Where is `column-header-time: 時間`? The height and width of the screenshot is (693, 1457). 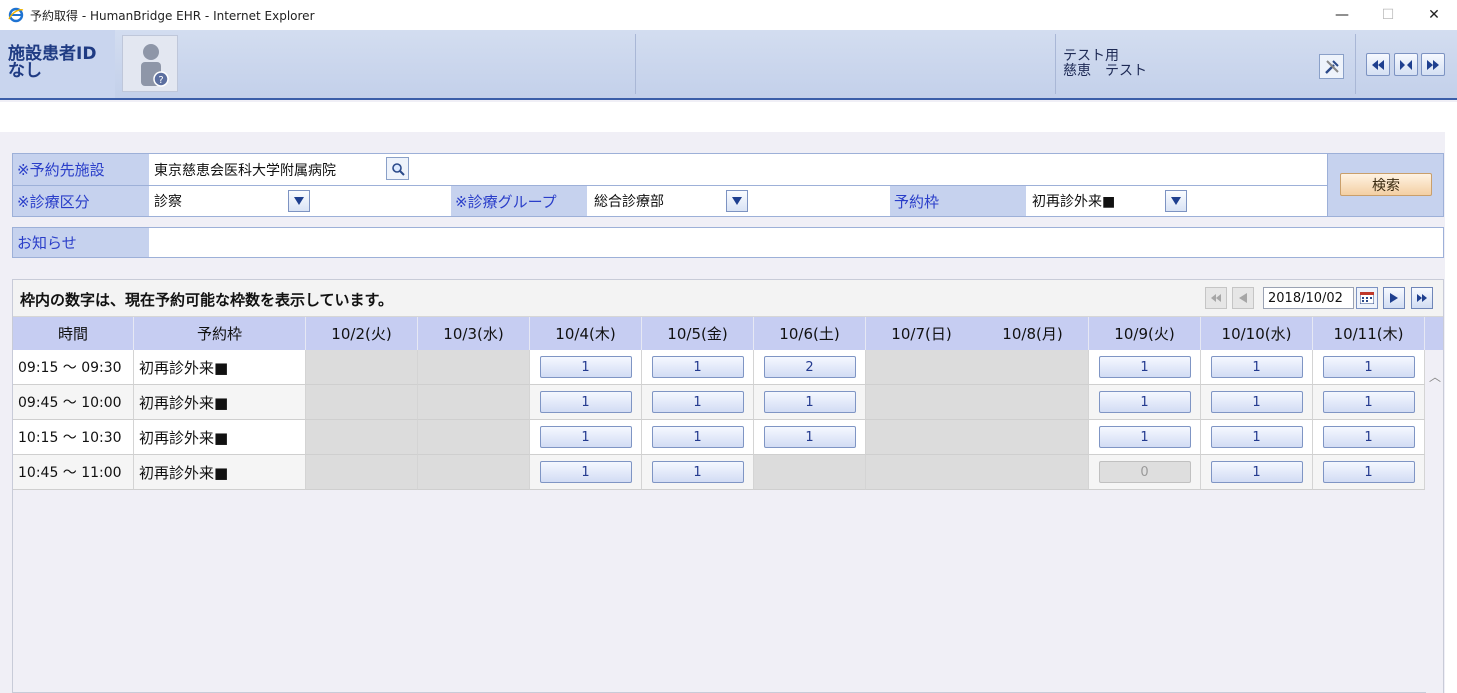
column-header-time: 時間 is located at coordinates (73, 333).